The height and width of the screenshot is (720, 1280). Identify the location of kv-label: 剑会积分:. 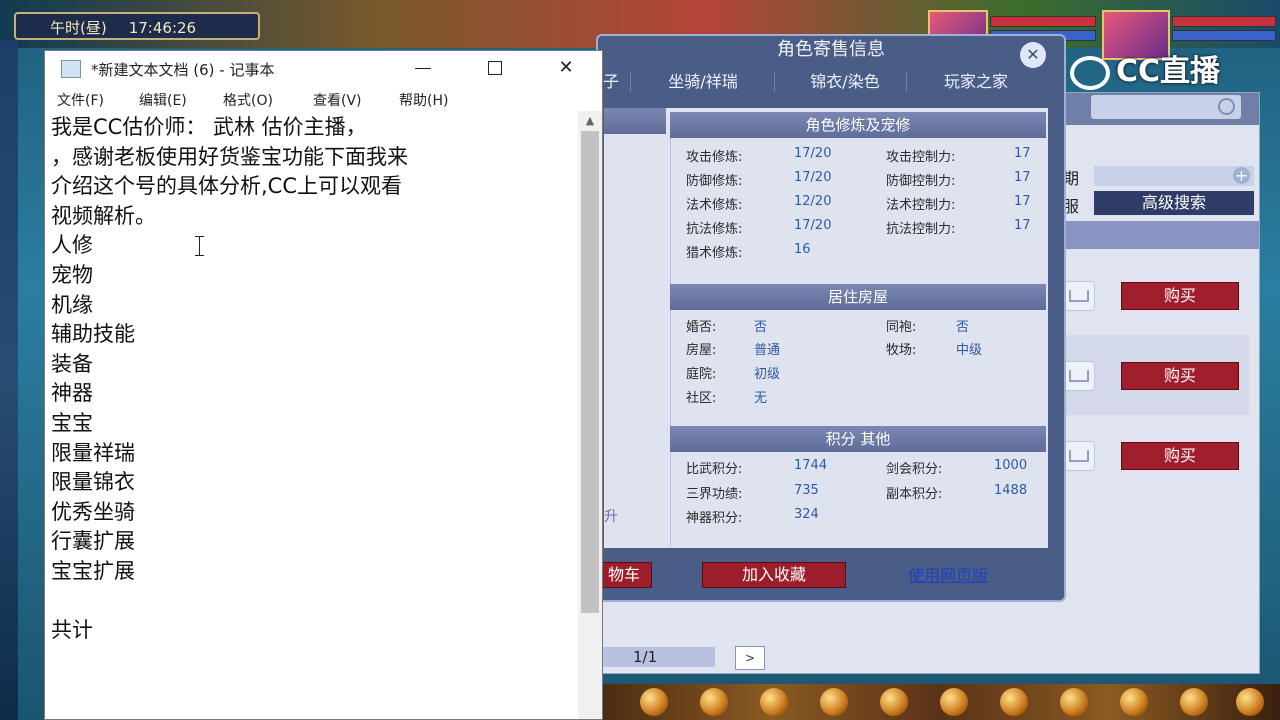
(914, 469).